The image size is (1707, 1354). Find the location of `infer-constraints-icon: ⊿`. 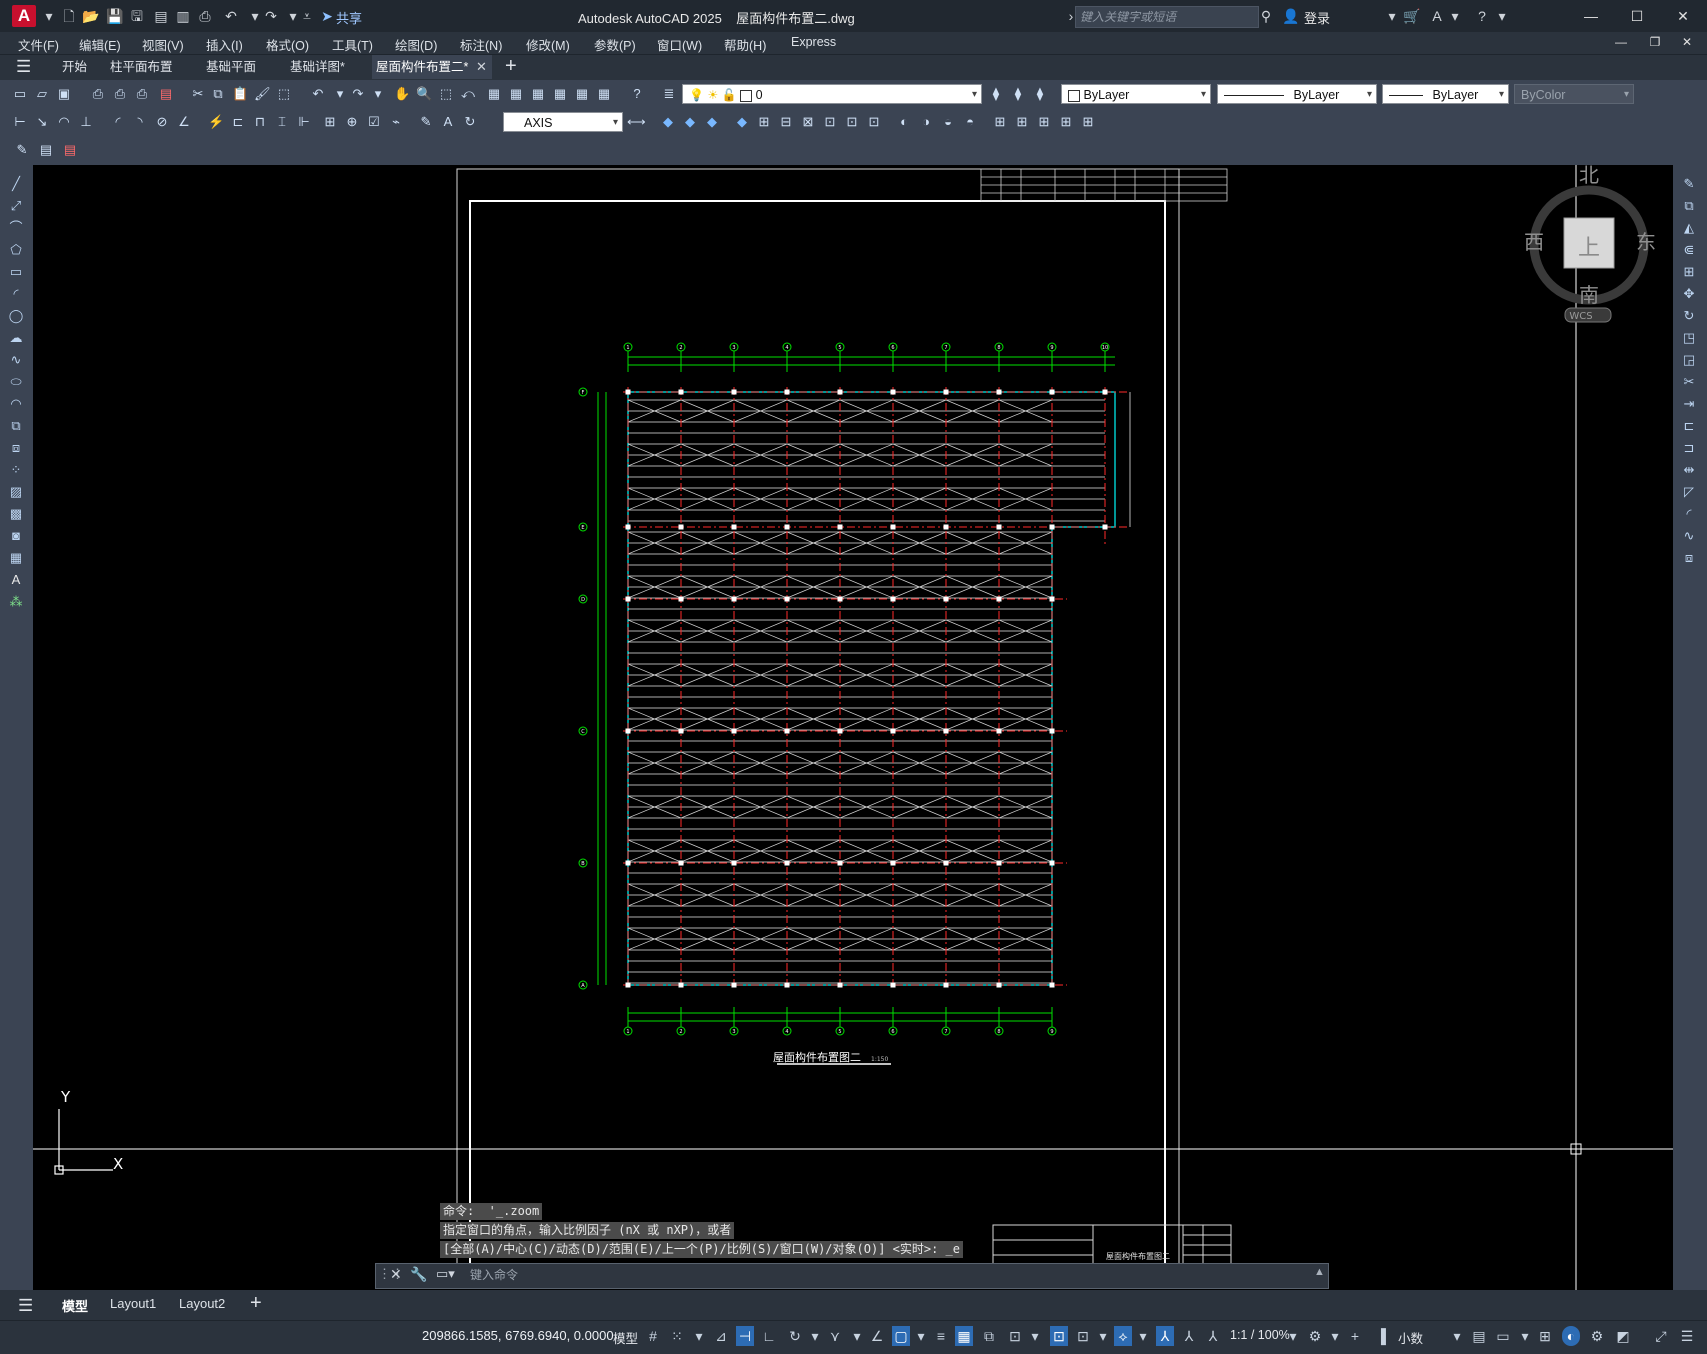

infer-constraints-icon: ⊿ is located at coordinates (721, 1336).